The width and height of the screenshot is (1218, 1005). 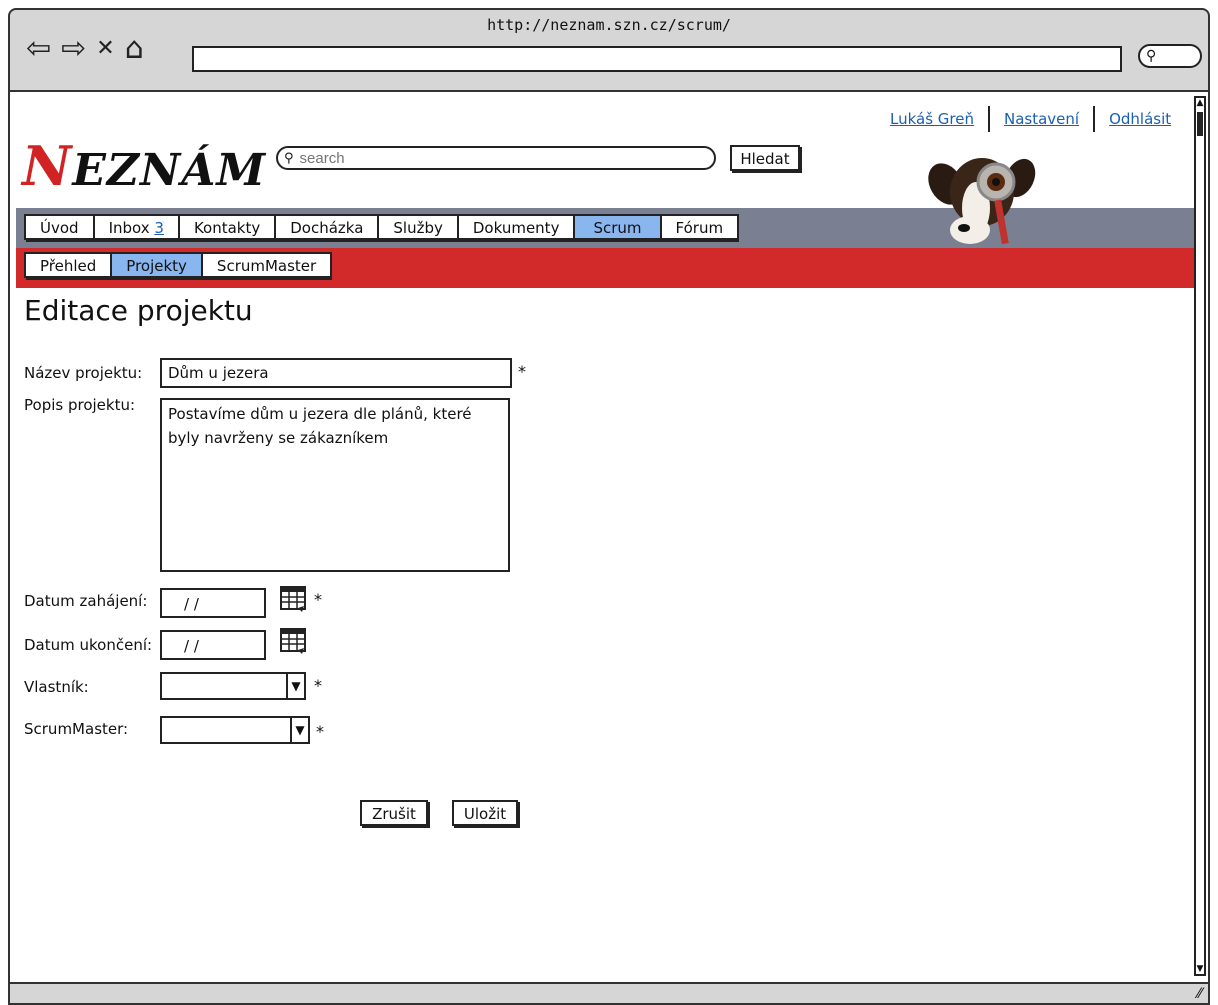 What do you see at coordinates (1200, 103) in the screenshot?
I see `scroll-up-icon: ▲` at bounding box center [1200, 103].